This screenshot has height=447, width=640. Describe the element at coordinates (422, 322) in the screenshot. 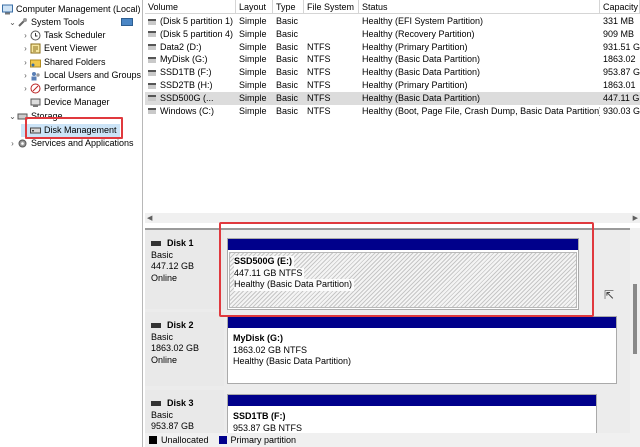

I see `primary-partition-bar` at that location.